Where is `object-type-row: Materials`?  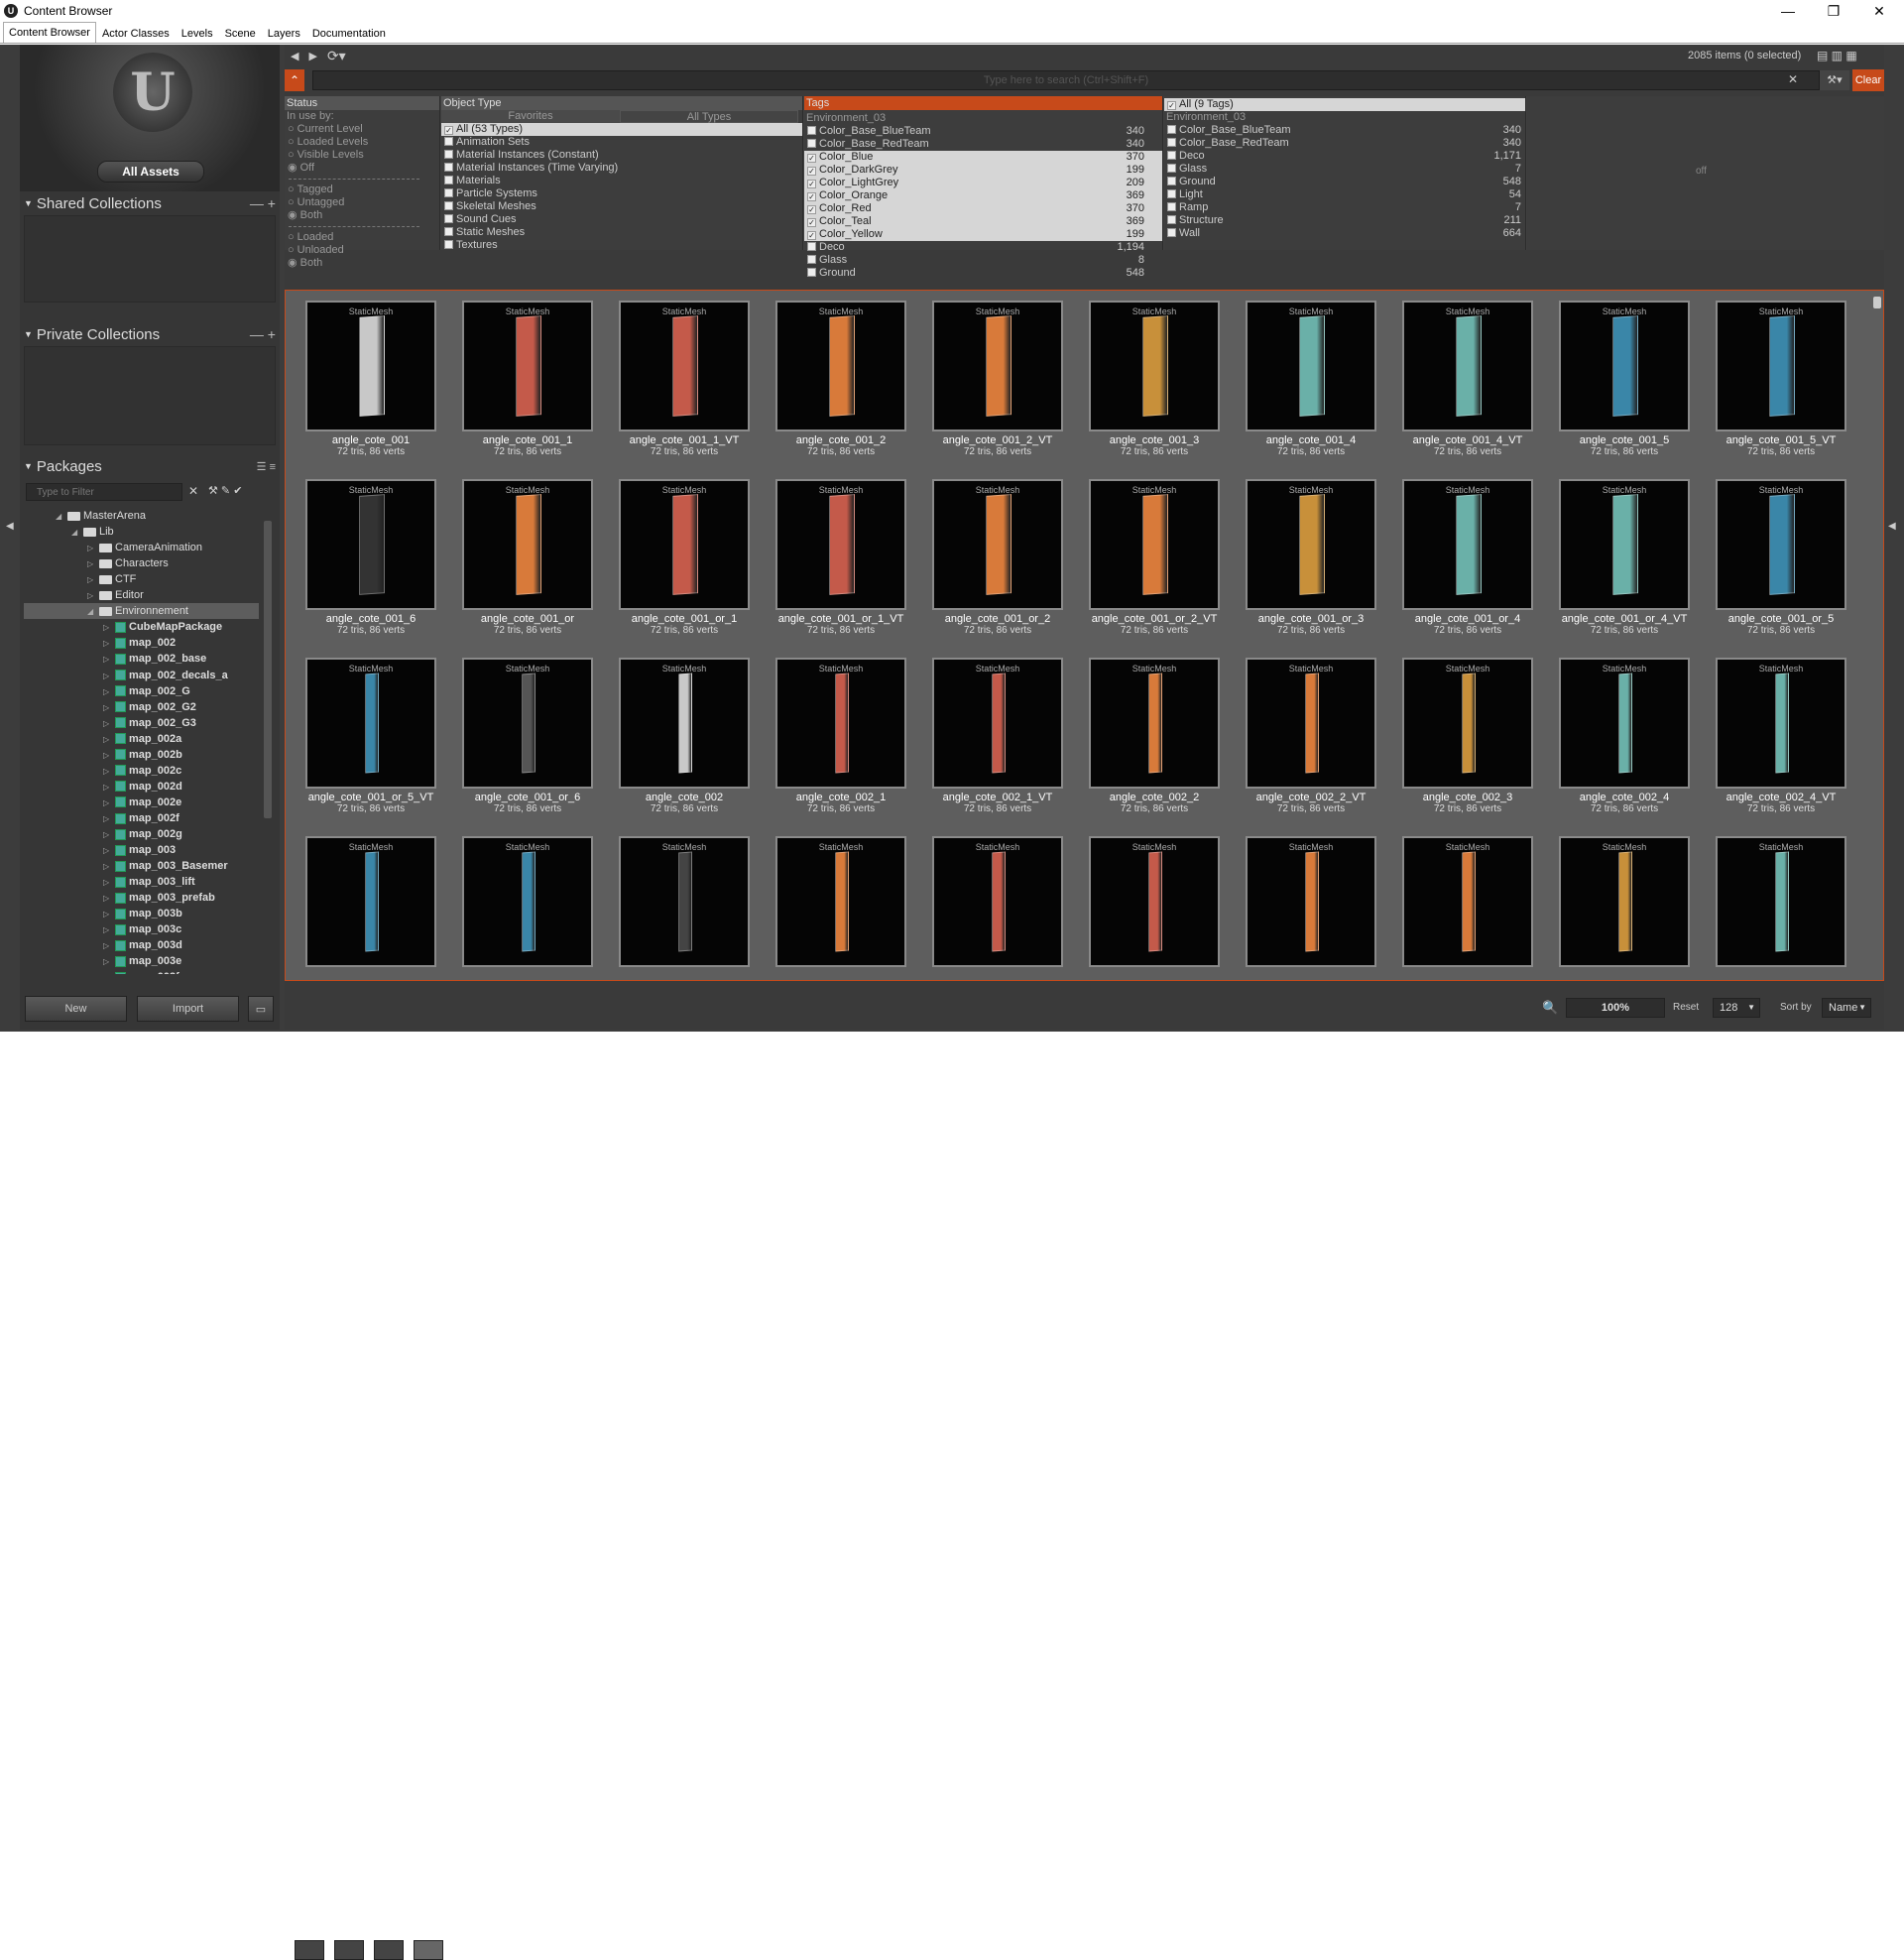
object-type-row: Materials is located at coordinates (621, 181).